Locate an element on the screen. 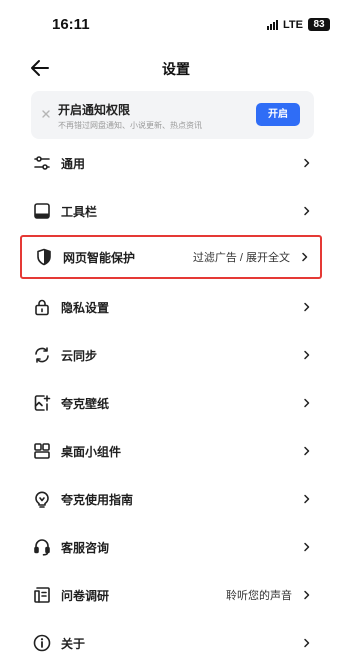 The height and width of the screenshot is (667, 352). menu-item-toolbar: 工具栏 is located at coordinates (171, 211).